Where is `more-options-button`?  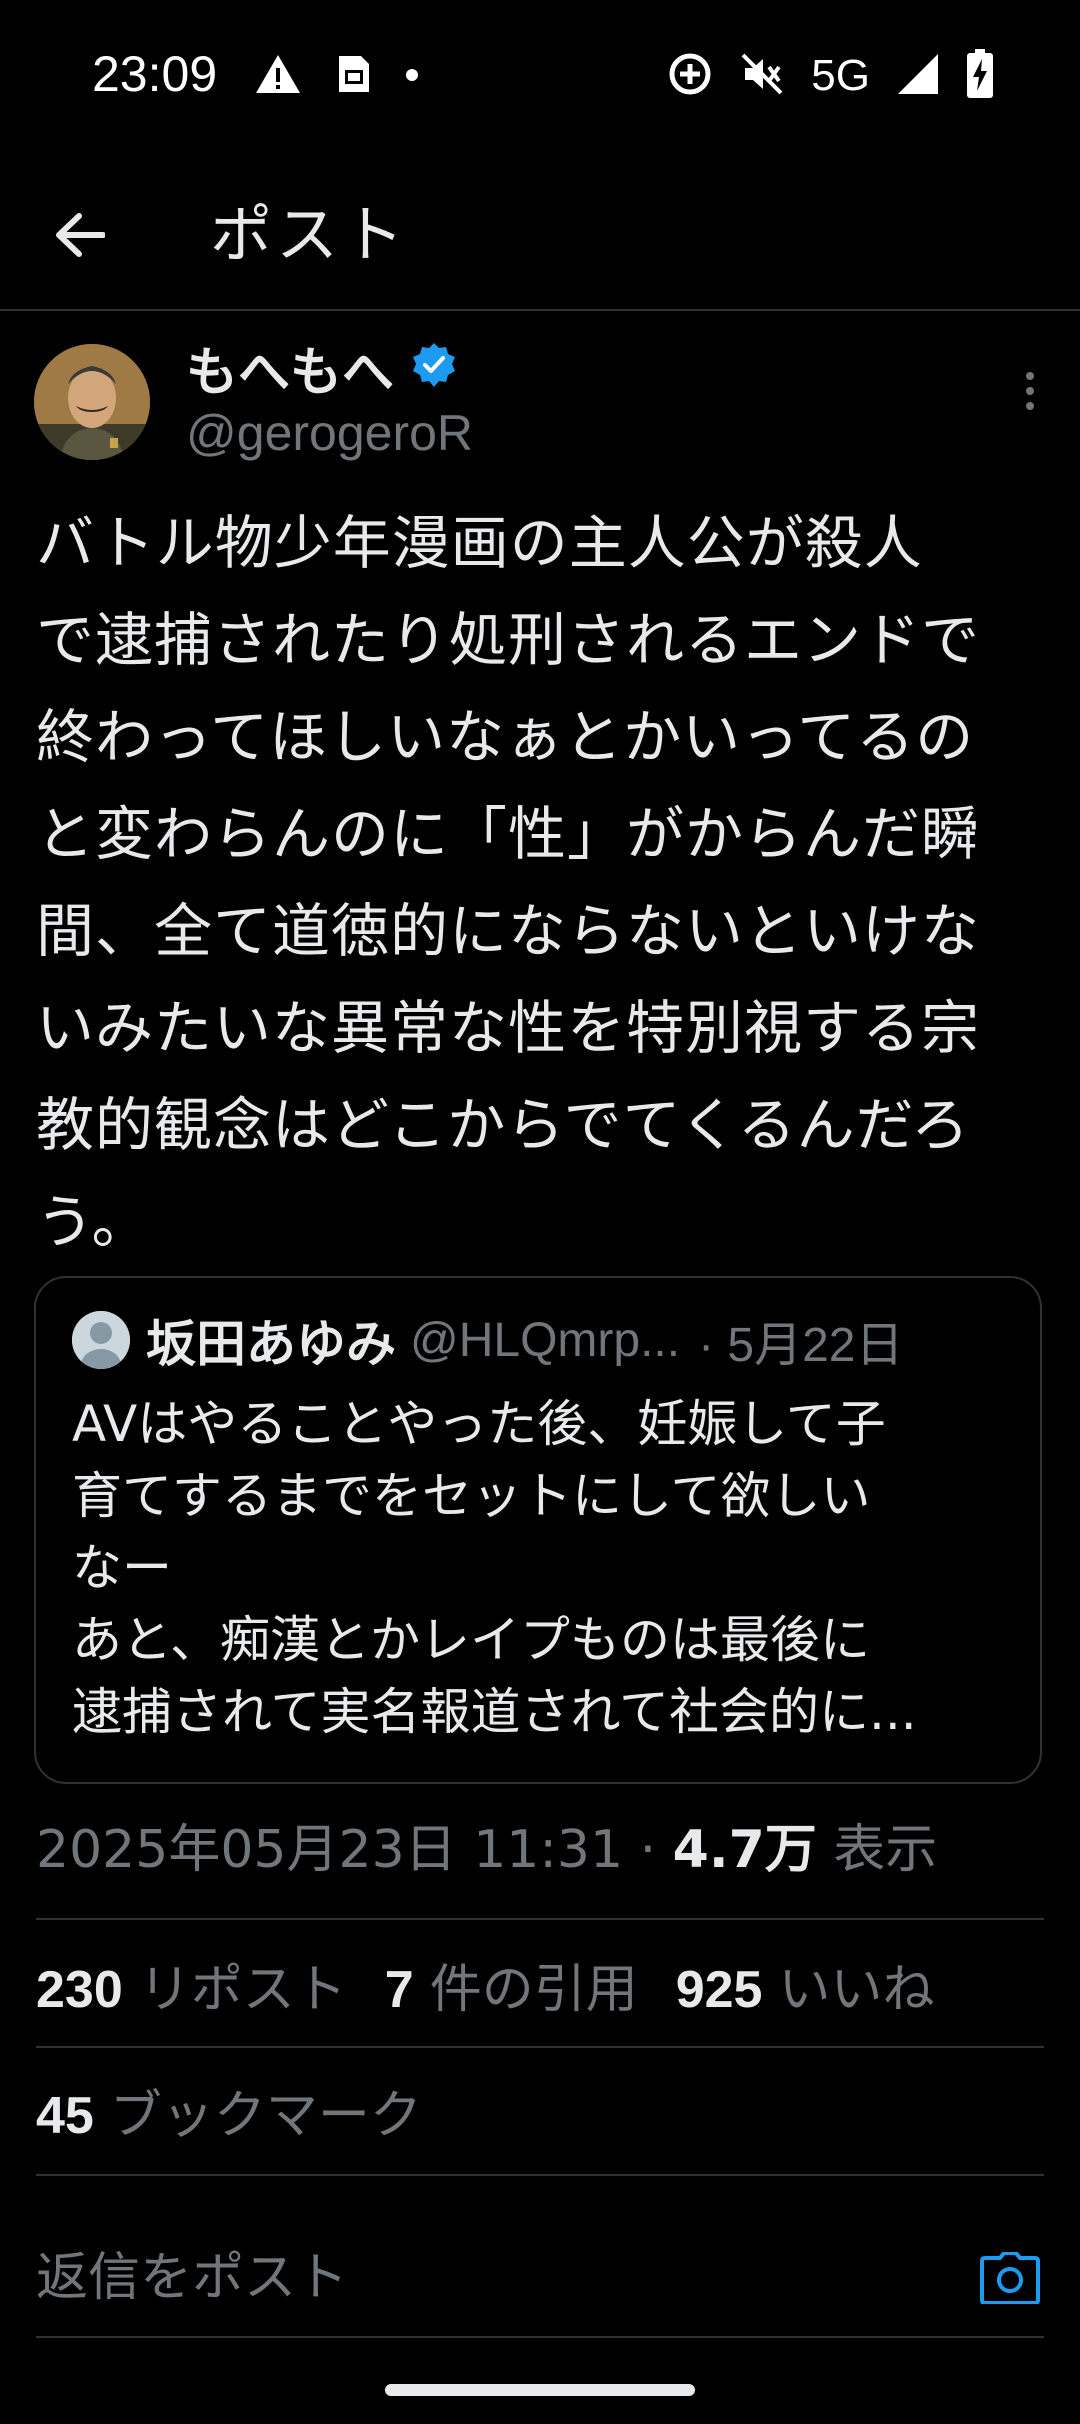 more-options-button is located at coordinates (1030, 391).